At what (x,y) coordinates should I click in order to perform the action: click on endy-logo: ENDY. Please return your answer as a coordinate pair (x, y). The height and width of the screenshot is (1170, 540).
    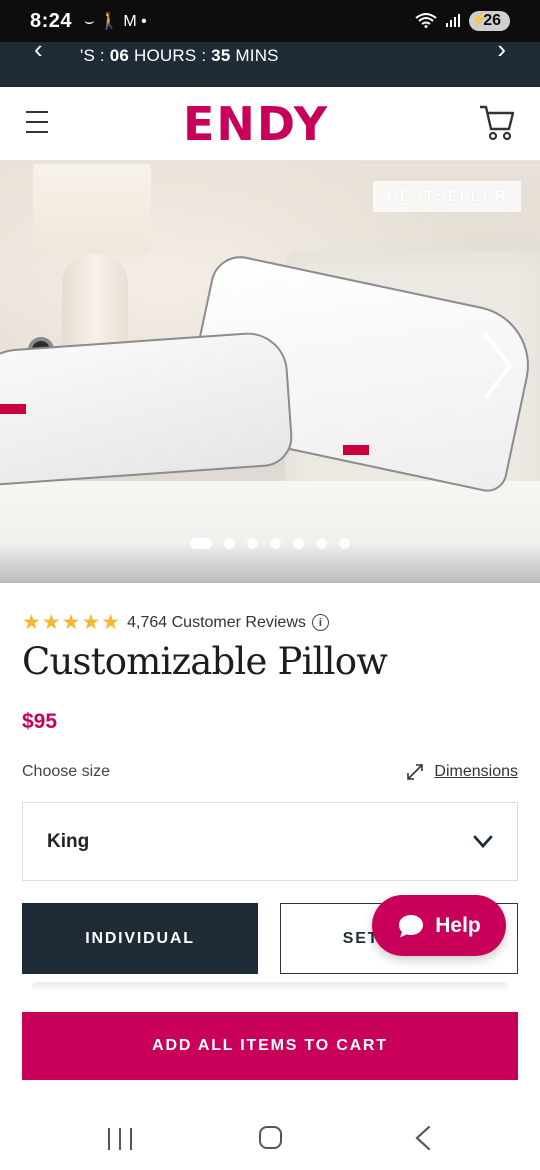
    Looking at the image, I should click on (256, 124).